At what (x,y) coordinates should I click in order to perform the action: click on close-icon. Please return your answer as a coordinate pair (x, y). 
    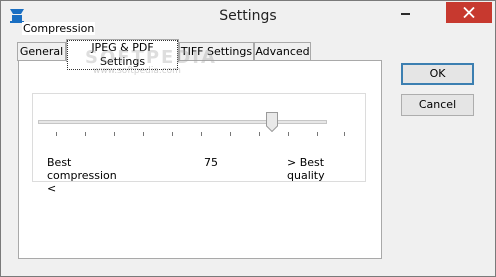
    Looking at the image, I should click on (469, 12).